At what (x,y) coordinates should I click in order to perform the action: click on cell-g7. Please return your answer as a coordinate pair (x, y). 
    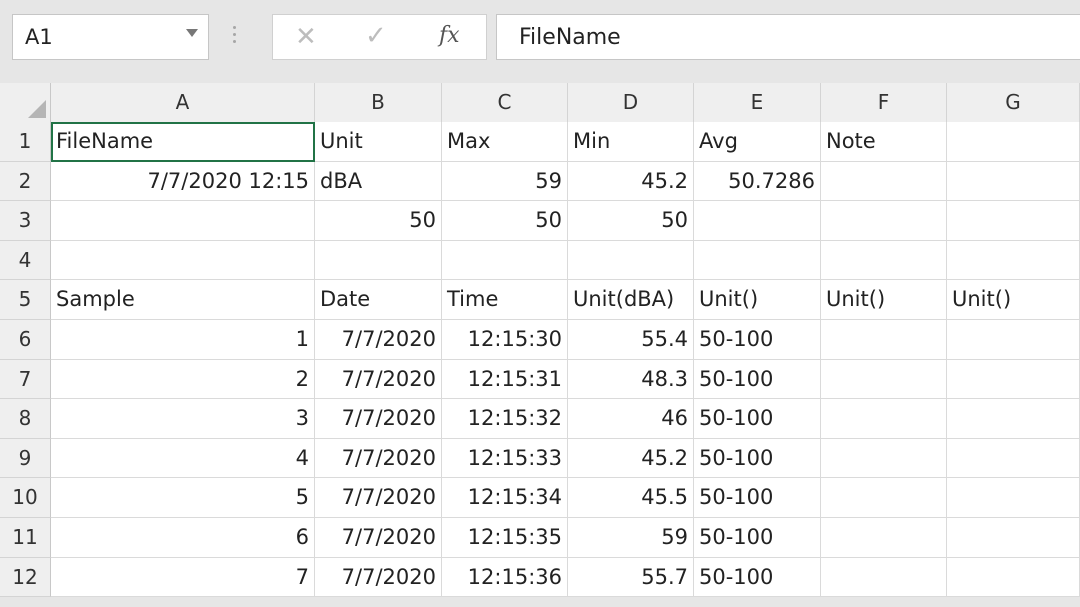
    Looking at the image, I should click on (1013, 379).